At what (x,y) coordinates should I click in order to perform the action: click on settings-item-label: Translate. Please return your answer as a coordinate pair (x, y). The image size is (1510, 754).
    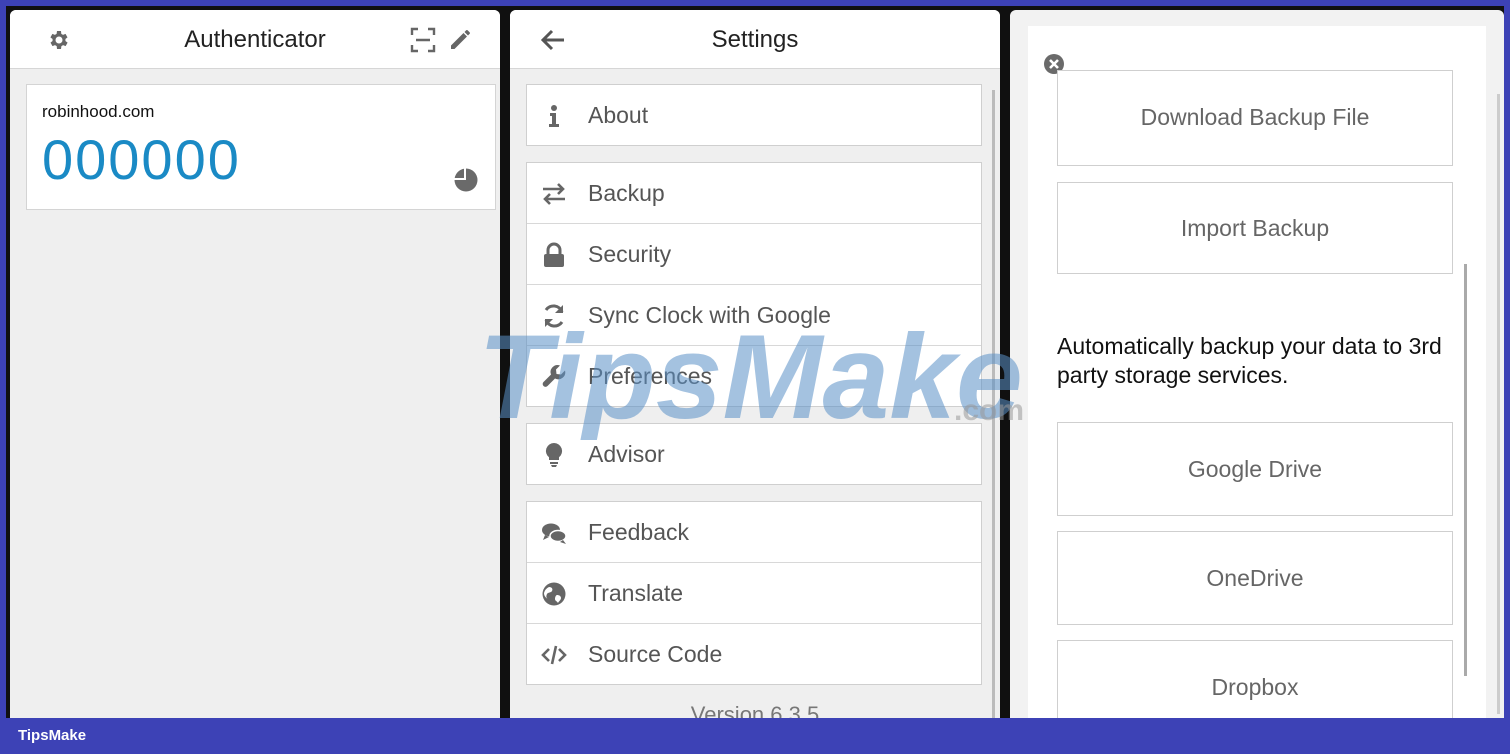
    Looking at the image, I should click on (636, 593).